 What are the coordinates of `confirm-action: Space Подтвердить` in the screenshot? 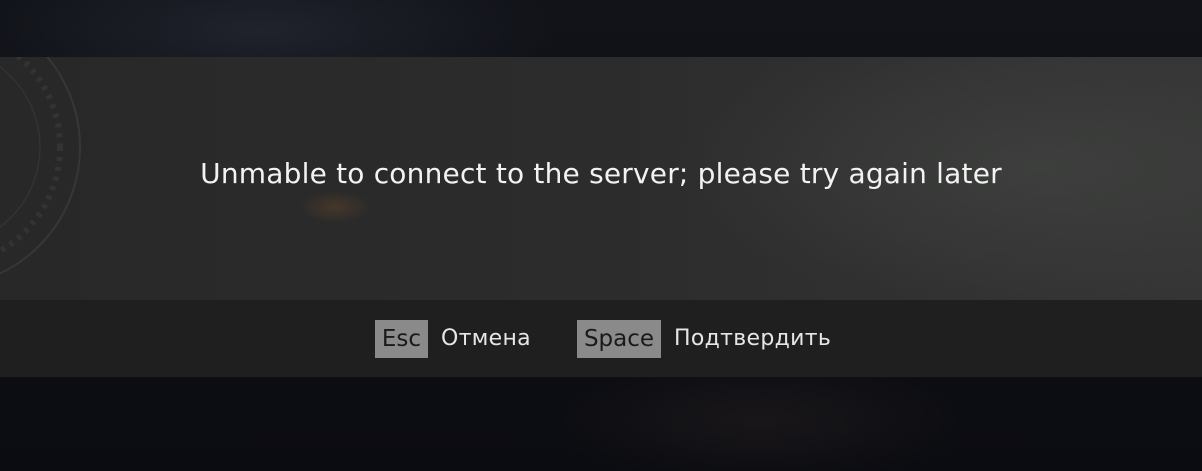 It's located at (704, 338).